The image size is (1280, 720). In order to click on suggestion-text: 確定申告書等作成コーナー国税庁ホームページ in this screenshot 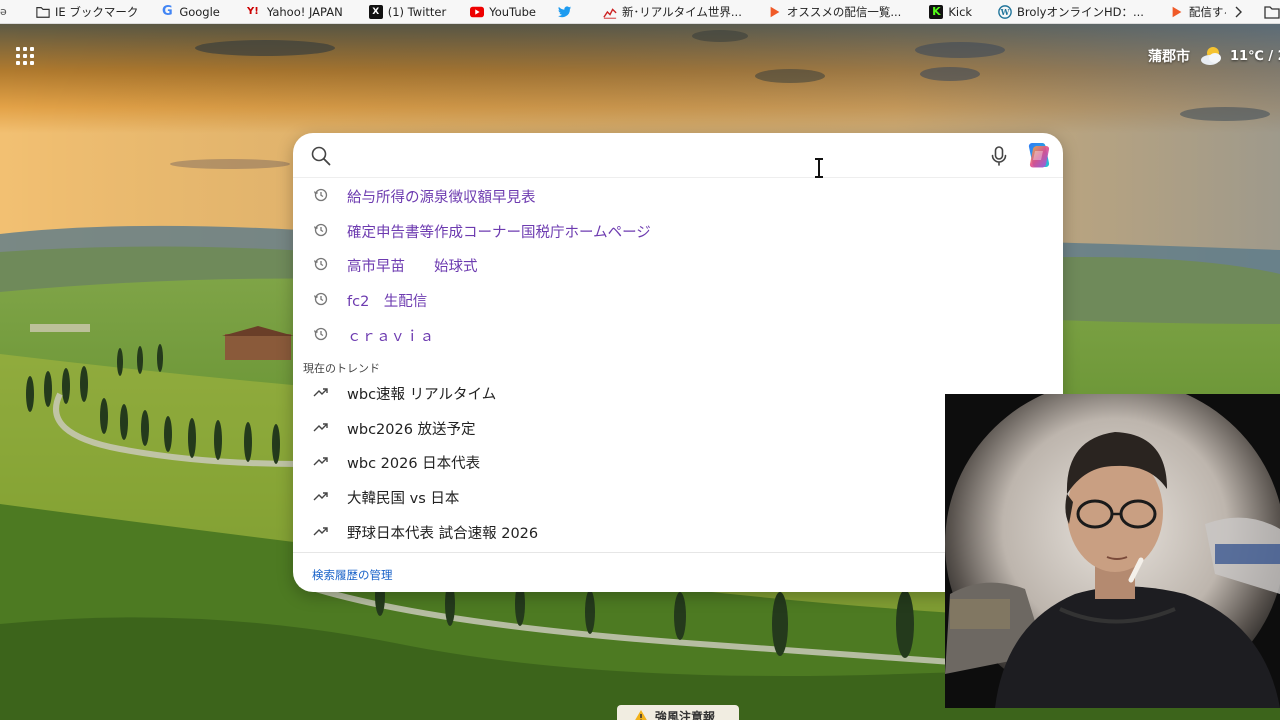, I will do `click(499, 233)`.